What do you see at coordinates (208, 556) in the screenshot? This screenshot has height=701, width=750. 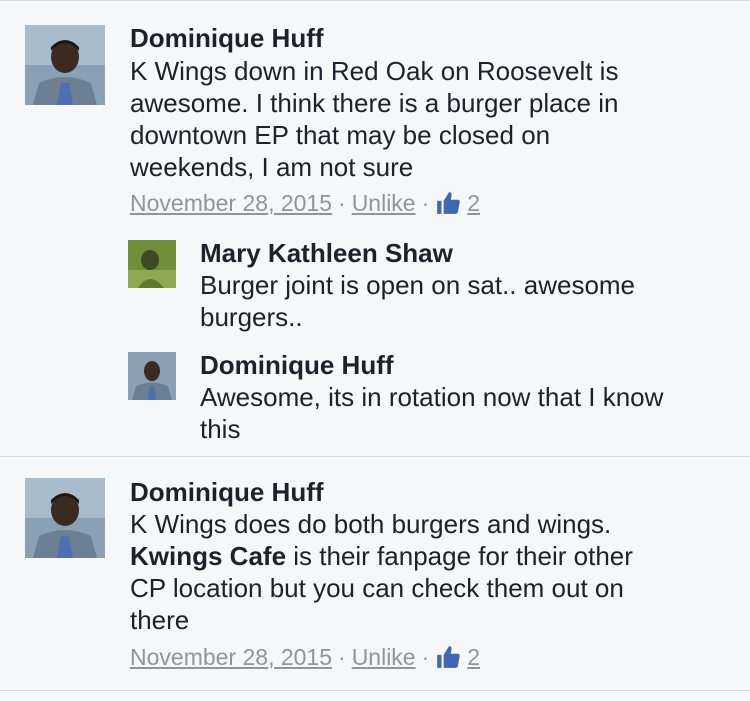 I see `page-link: Kwings Cafe` at bounding box center [208, 556].